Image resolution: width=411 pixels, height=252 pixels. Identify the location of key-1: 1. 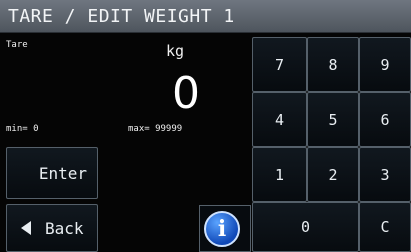
(279, 174).